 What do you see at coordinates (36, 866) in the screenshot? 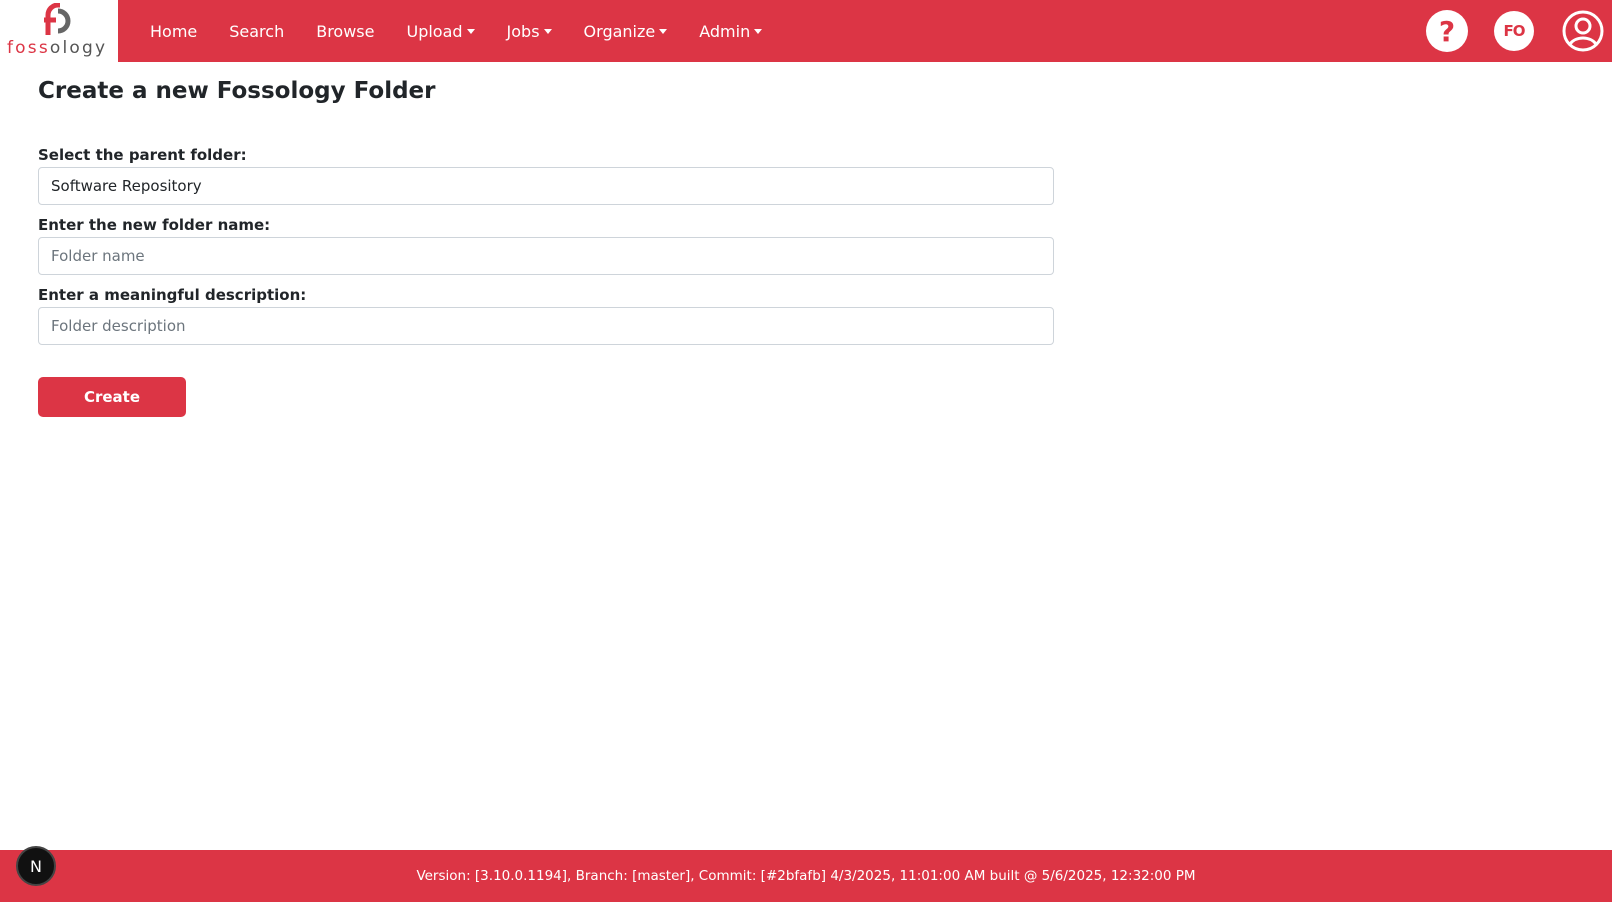
I see `dev-tools-badge: N` at bounding box center [36, 866].